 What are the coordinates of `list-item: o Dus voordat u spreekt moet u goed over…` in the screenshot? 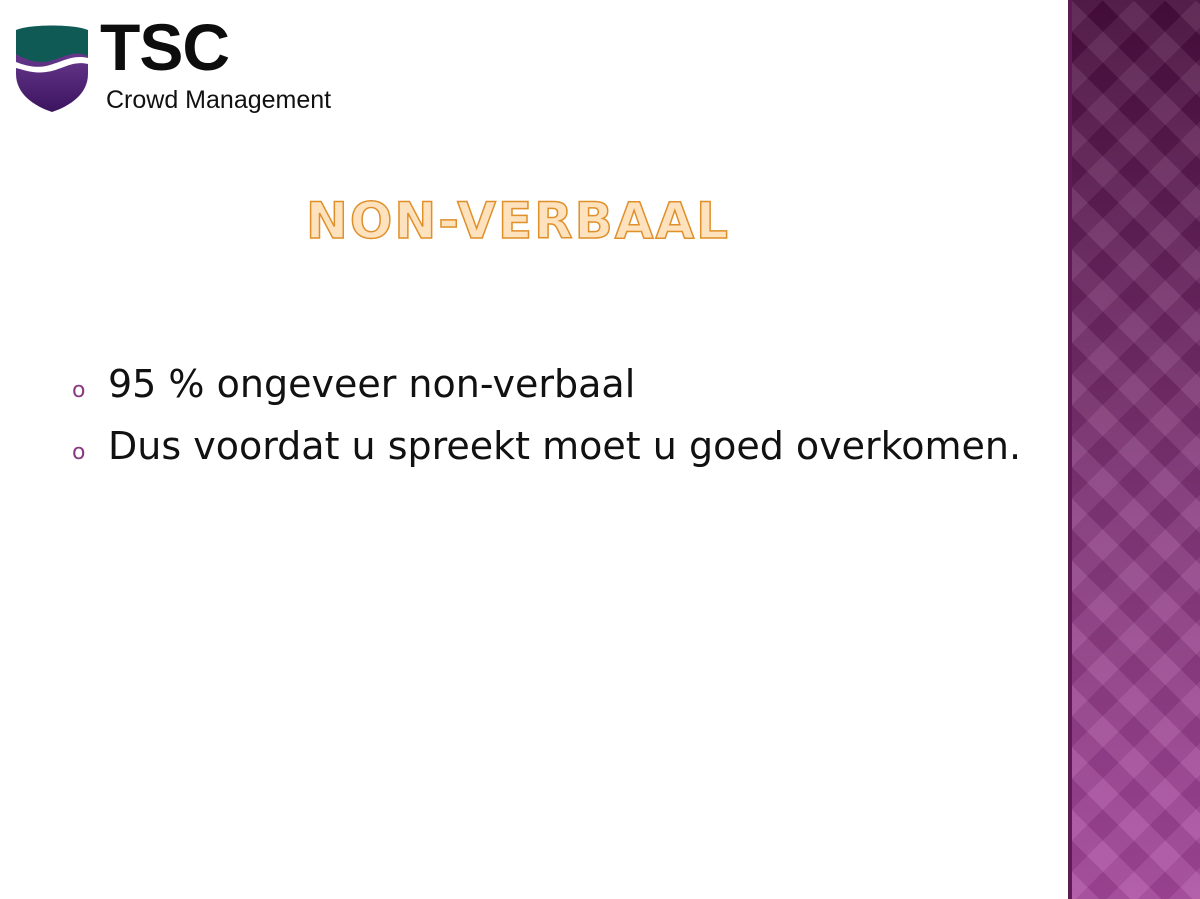 It's located at (546, 455).